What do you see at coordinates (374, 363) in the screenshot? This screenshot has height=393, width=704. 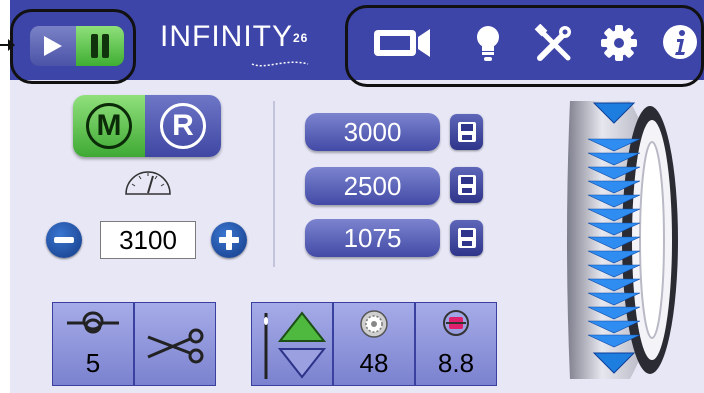 I see `bobbin-count: 48` at bounding box center [374, 363].